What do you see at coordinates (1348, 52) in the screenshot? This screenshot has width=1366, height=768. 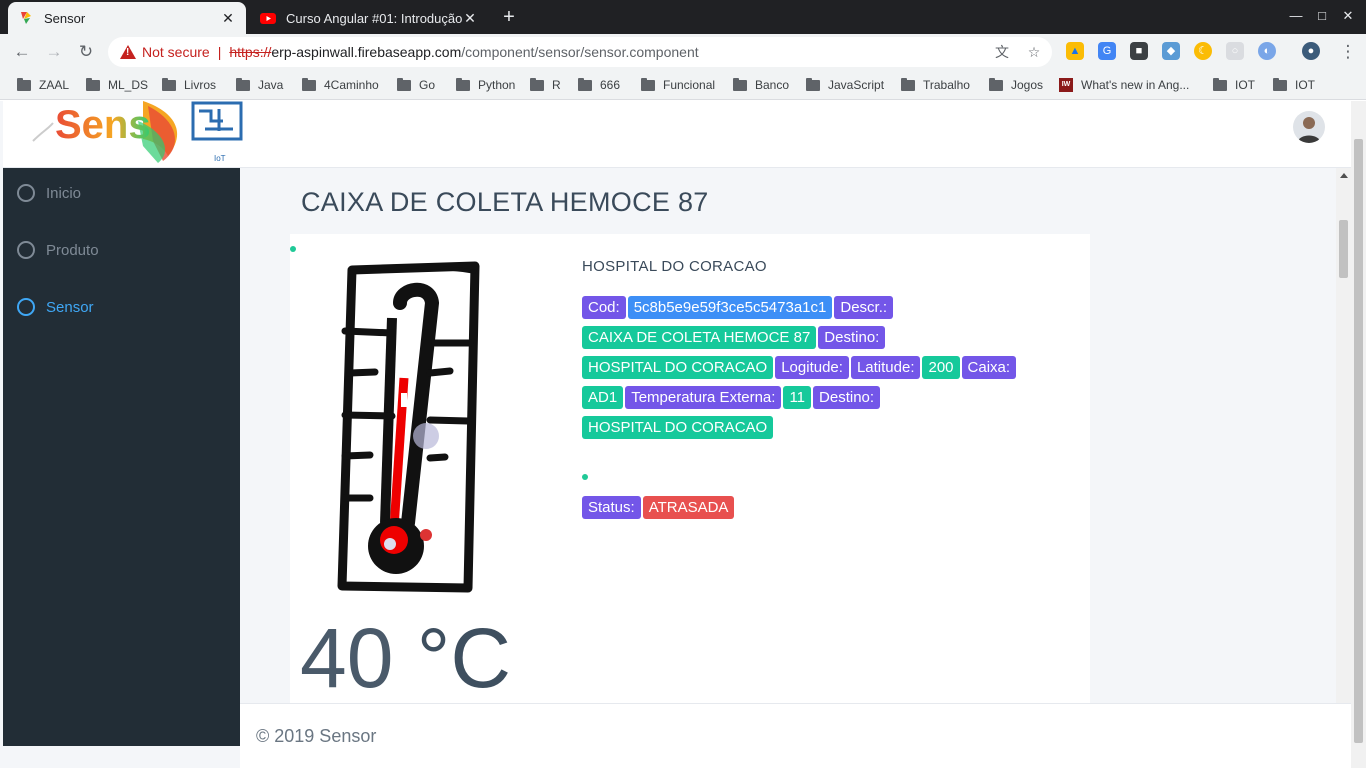 I see `menu-kebab-icon: ⋮` at bounding box center [1348, 52].